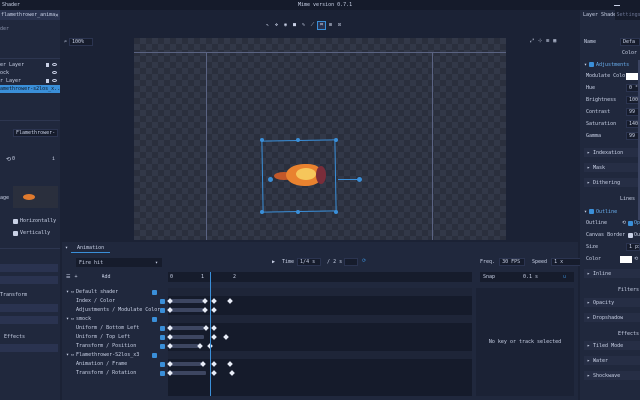 The width and height of the screenshot is (640, 400). I want to click on frame-value: 0, so click(13, 159).